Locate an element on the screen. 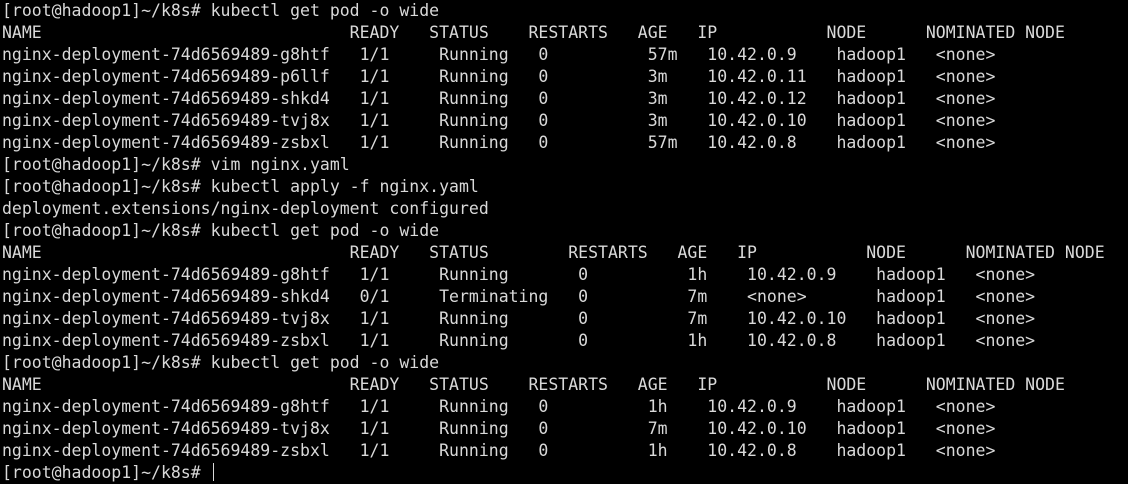  command-prompt: [root@hadoop1]~/k8s# is located at coordinates (106, 472).